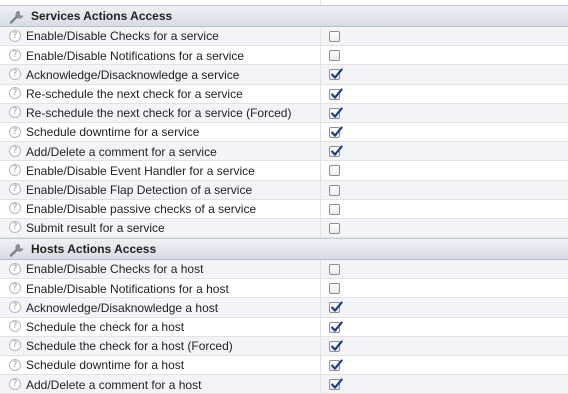  What do you see at coordinates (284, 132) in the screenshot?
I see `permission-row: ? Schedule downtime for a service` at bounding box center [284, 132].